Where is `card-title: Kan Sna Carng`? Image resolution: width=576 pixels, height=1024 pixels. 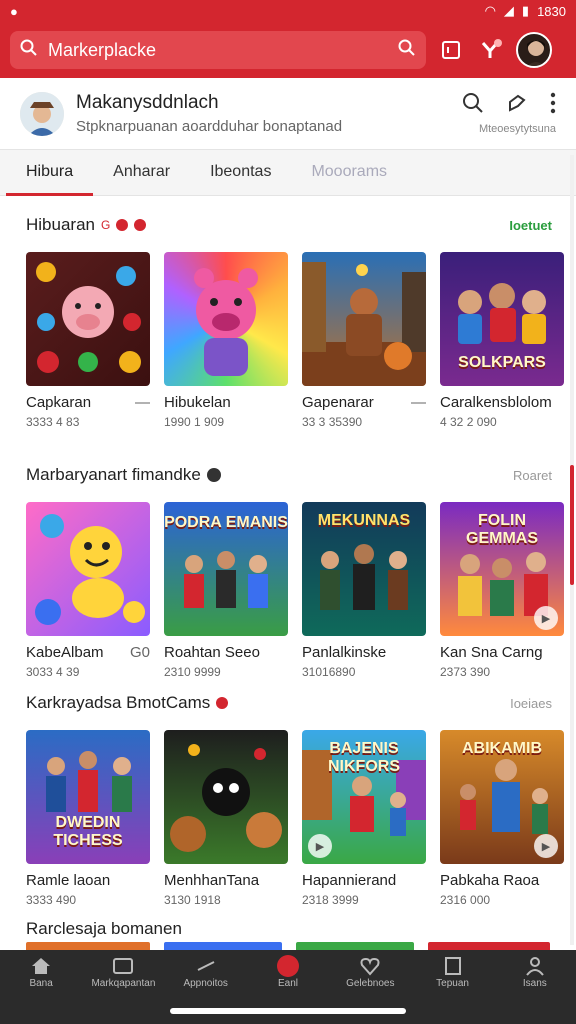
card-title: Kan Sna Carng is located at coordinates (491, 652).